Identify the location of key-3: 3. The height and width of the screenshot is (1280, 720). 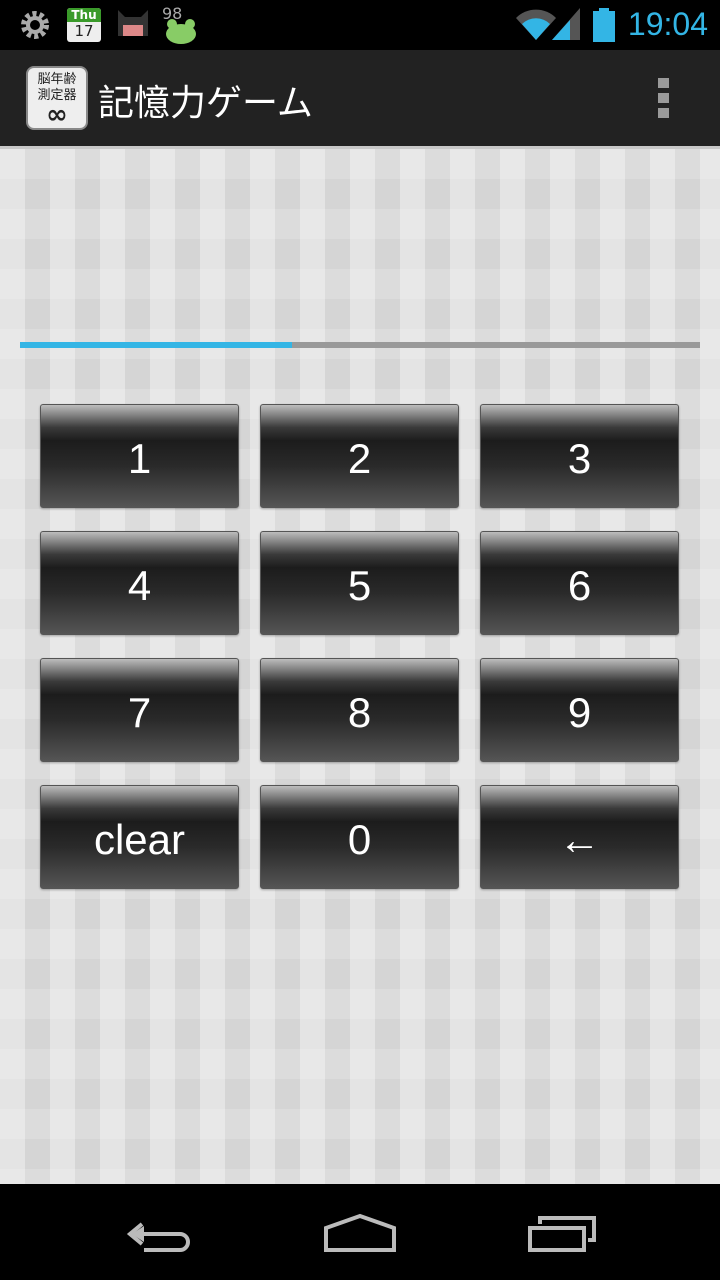
(579, 456).